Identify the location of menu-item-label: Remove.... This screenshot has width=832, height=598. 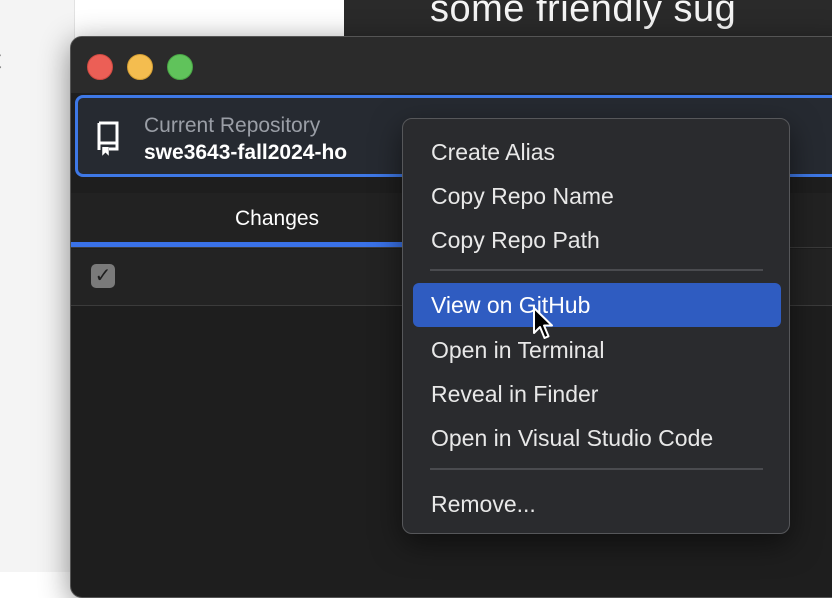
(483, 504).